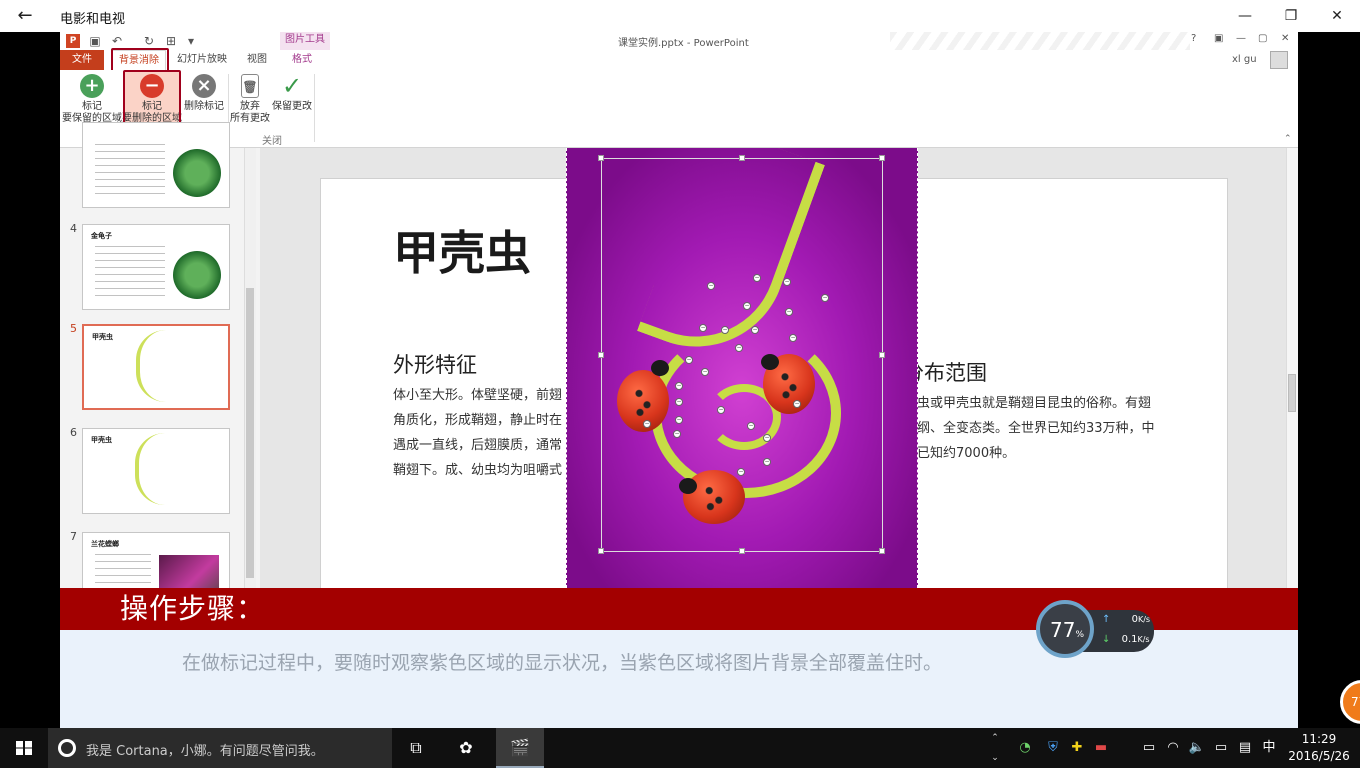 This screenshot has width=1360, height=768. I want to click on help-icon: ?, so click(1193, 38).